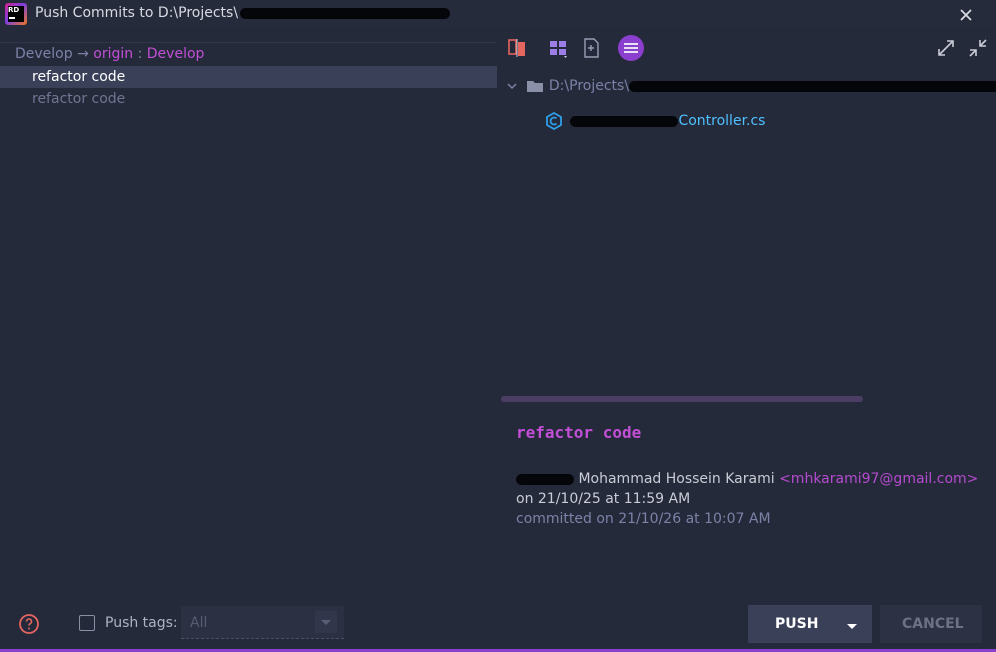  Describe the element at coordinates (554, 121) in the screenshot. I see `csharp-file-icon` at that location.